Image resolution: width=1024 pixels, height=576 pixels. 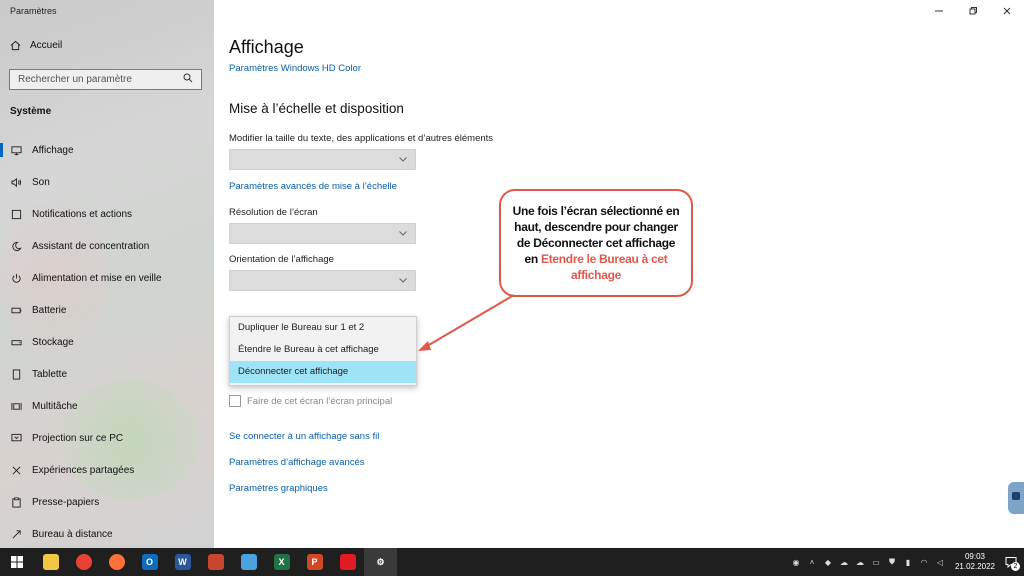 I want to click on scale-advanced-link: Paramètres avancés de mise à l’échelle, so click(x=313, y=186).